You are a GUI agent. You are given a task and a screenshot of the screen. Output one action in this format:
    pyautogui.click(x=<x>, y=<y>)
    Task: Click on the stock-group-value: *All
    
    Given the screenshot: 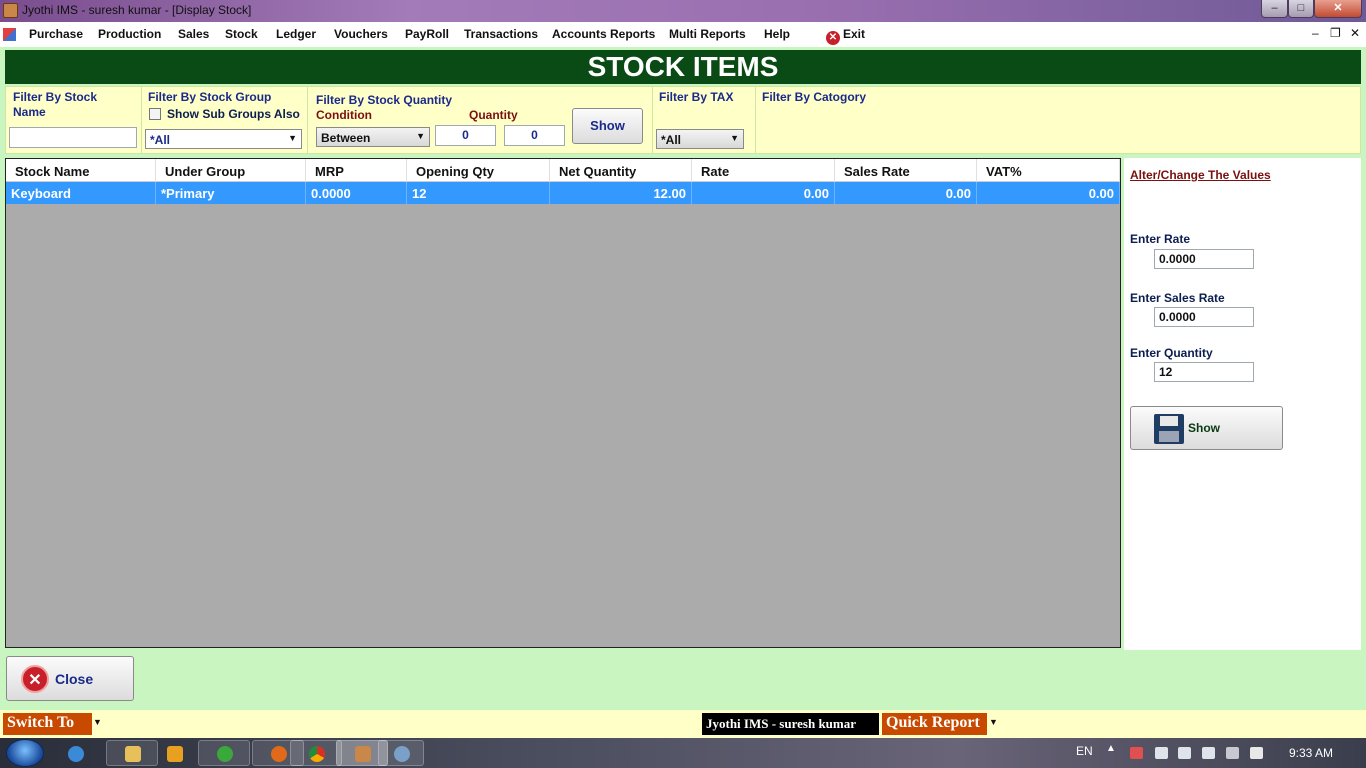 What is the action you would take?
    pyautogui.click(x=160, y=140)
    